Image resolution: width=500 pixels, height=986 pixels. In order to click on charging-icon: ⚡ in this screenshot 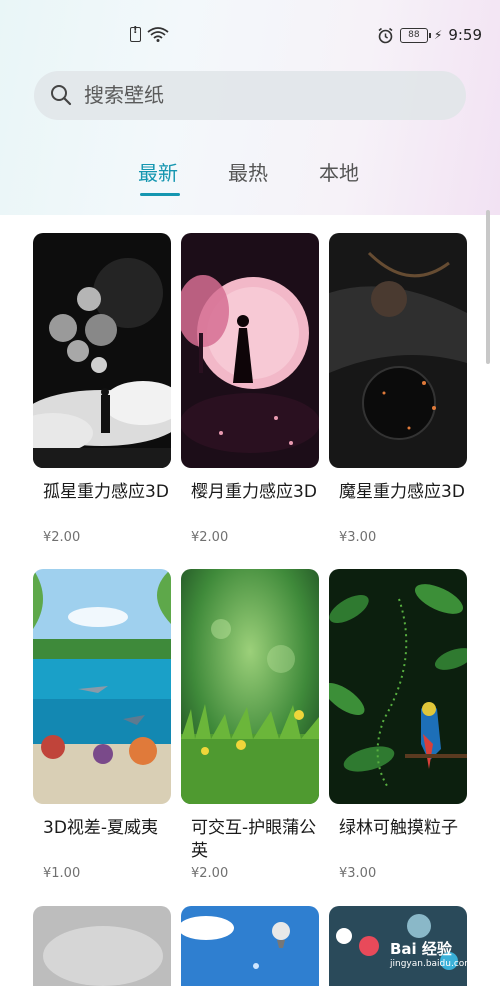, I will do `click(438, 35)`.